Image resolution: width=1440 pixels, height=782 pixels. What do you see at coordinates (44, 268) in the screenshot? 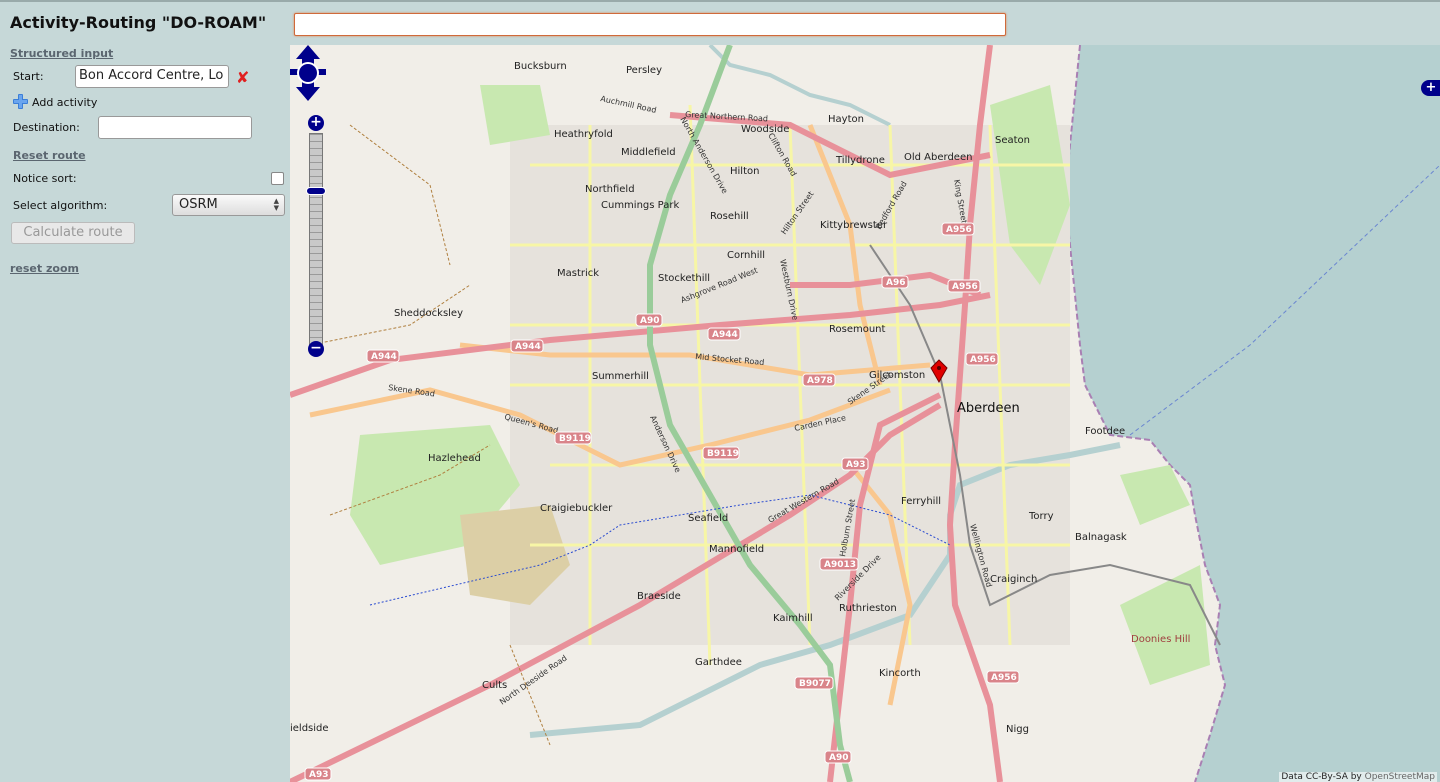
I see `reset-zoom-link: reset zoom` at bounding box center [44, 268].